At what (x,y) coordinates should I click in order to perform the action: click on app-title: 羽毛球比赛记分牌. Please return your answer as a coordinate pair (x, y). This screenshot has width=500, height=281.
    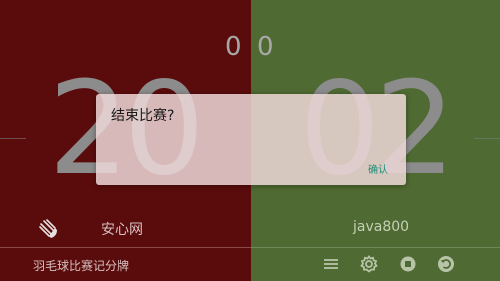
    Looking at the image, I should click on (81, 266).